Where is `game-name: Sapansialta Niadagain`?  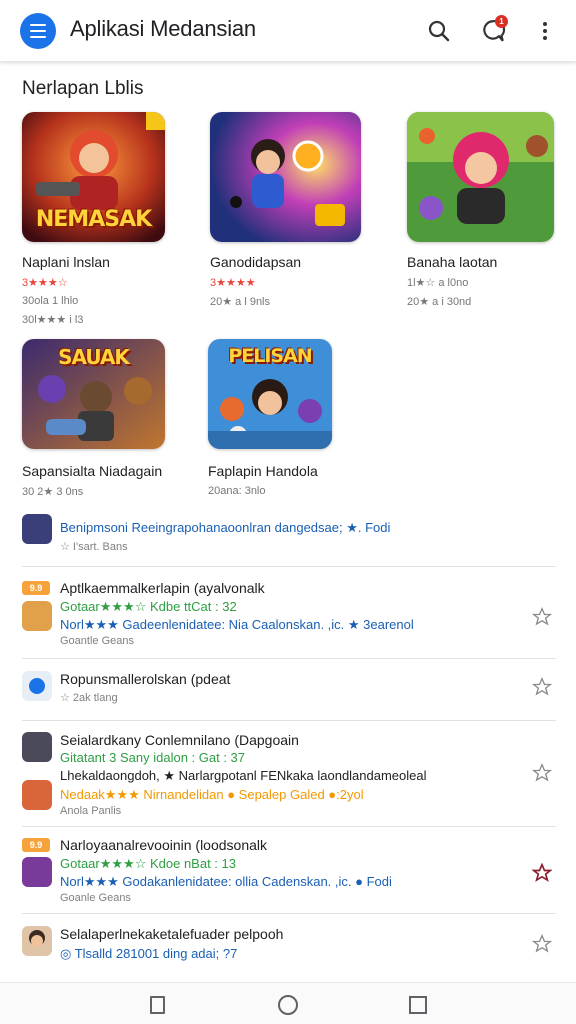
game-name: Sapansialta Niadagain is located at coordinates (92, 471).